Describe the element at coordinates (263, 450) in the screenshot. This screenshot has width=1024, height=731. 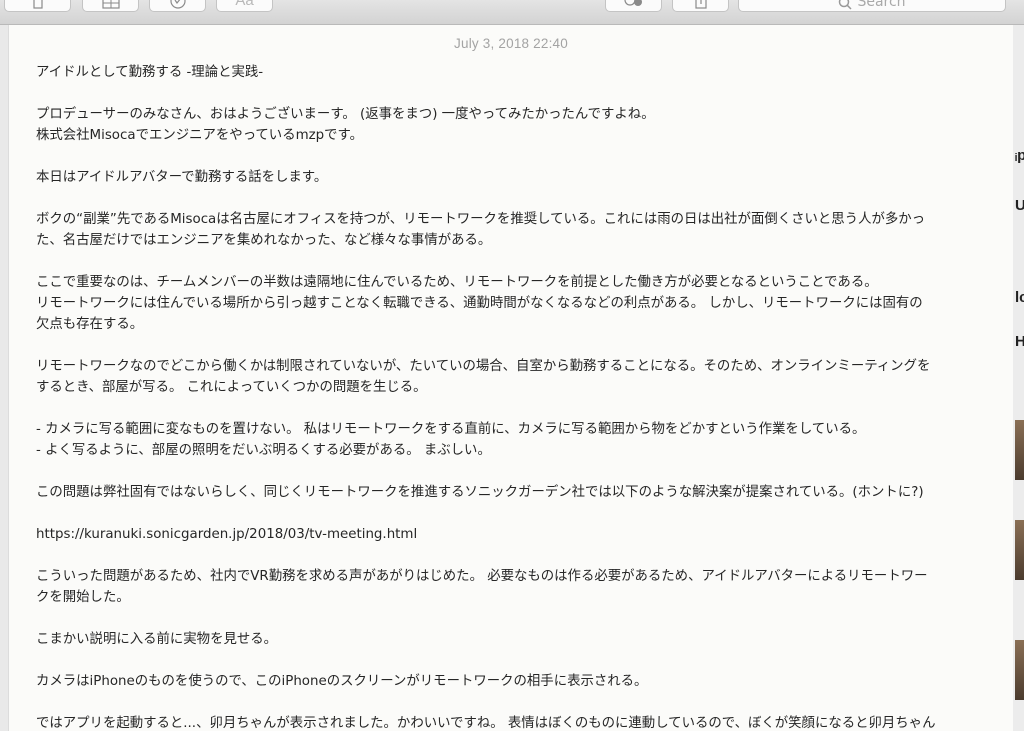
I see `note-line: - よく写るように、部屋の照明をだいぶ明るくする必要がある。 まぶしい。` at that location.